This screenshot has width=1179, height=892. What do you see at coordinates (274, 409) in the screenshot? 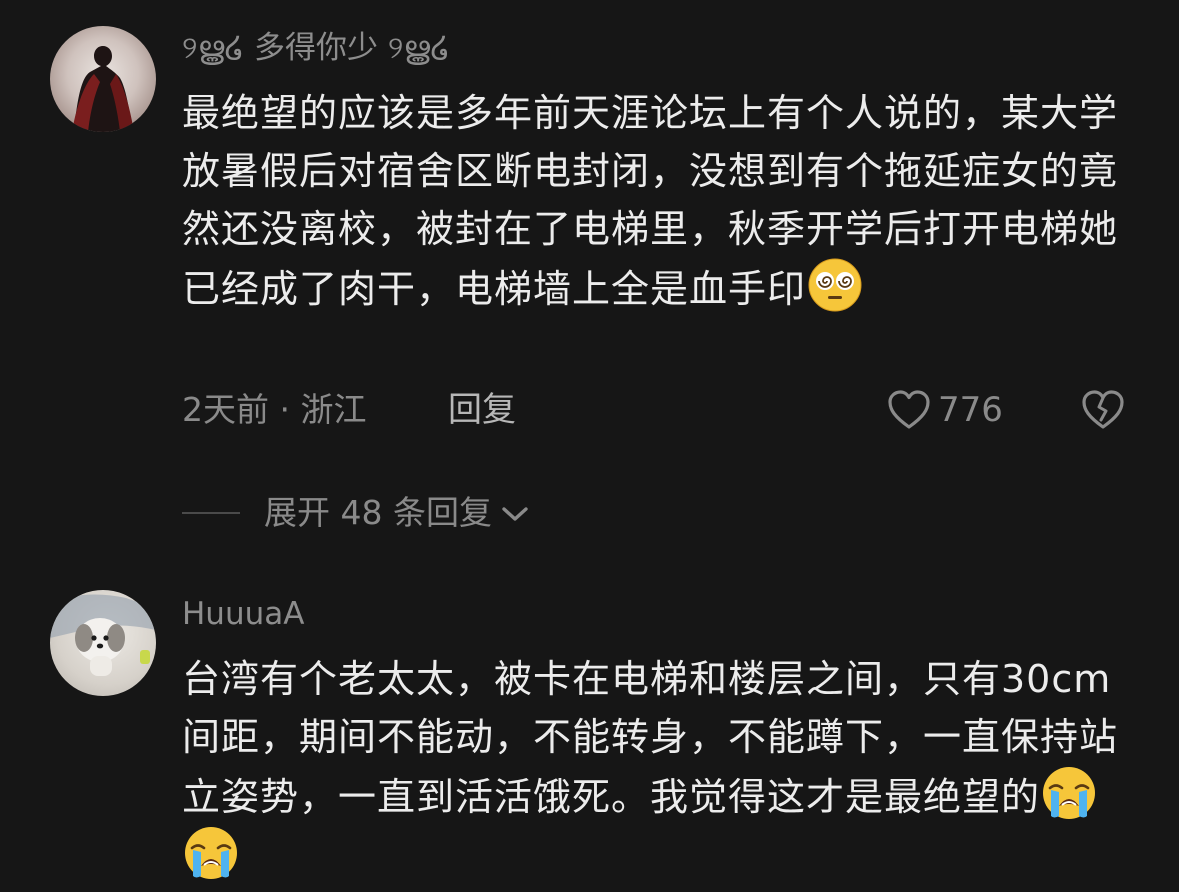
I see `comment-time-location: 2天前 · 浙江` at bounding box center [274, 409].